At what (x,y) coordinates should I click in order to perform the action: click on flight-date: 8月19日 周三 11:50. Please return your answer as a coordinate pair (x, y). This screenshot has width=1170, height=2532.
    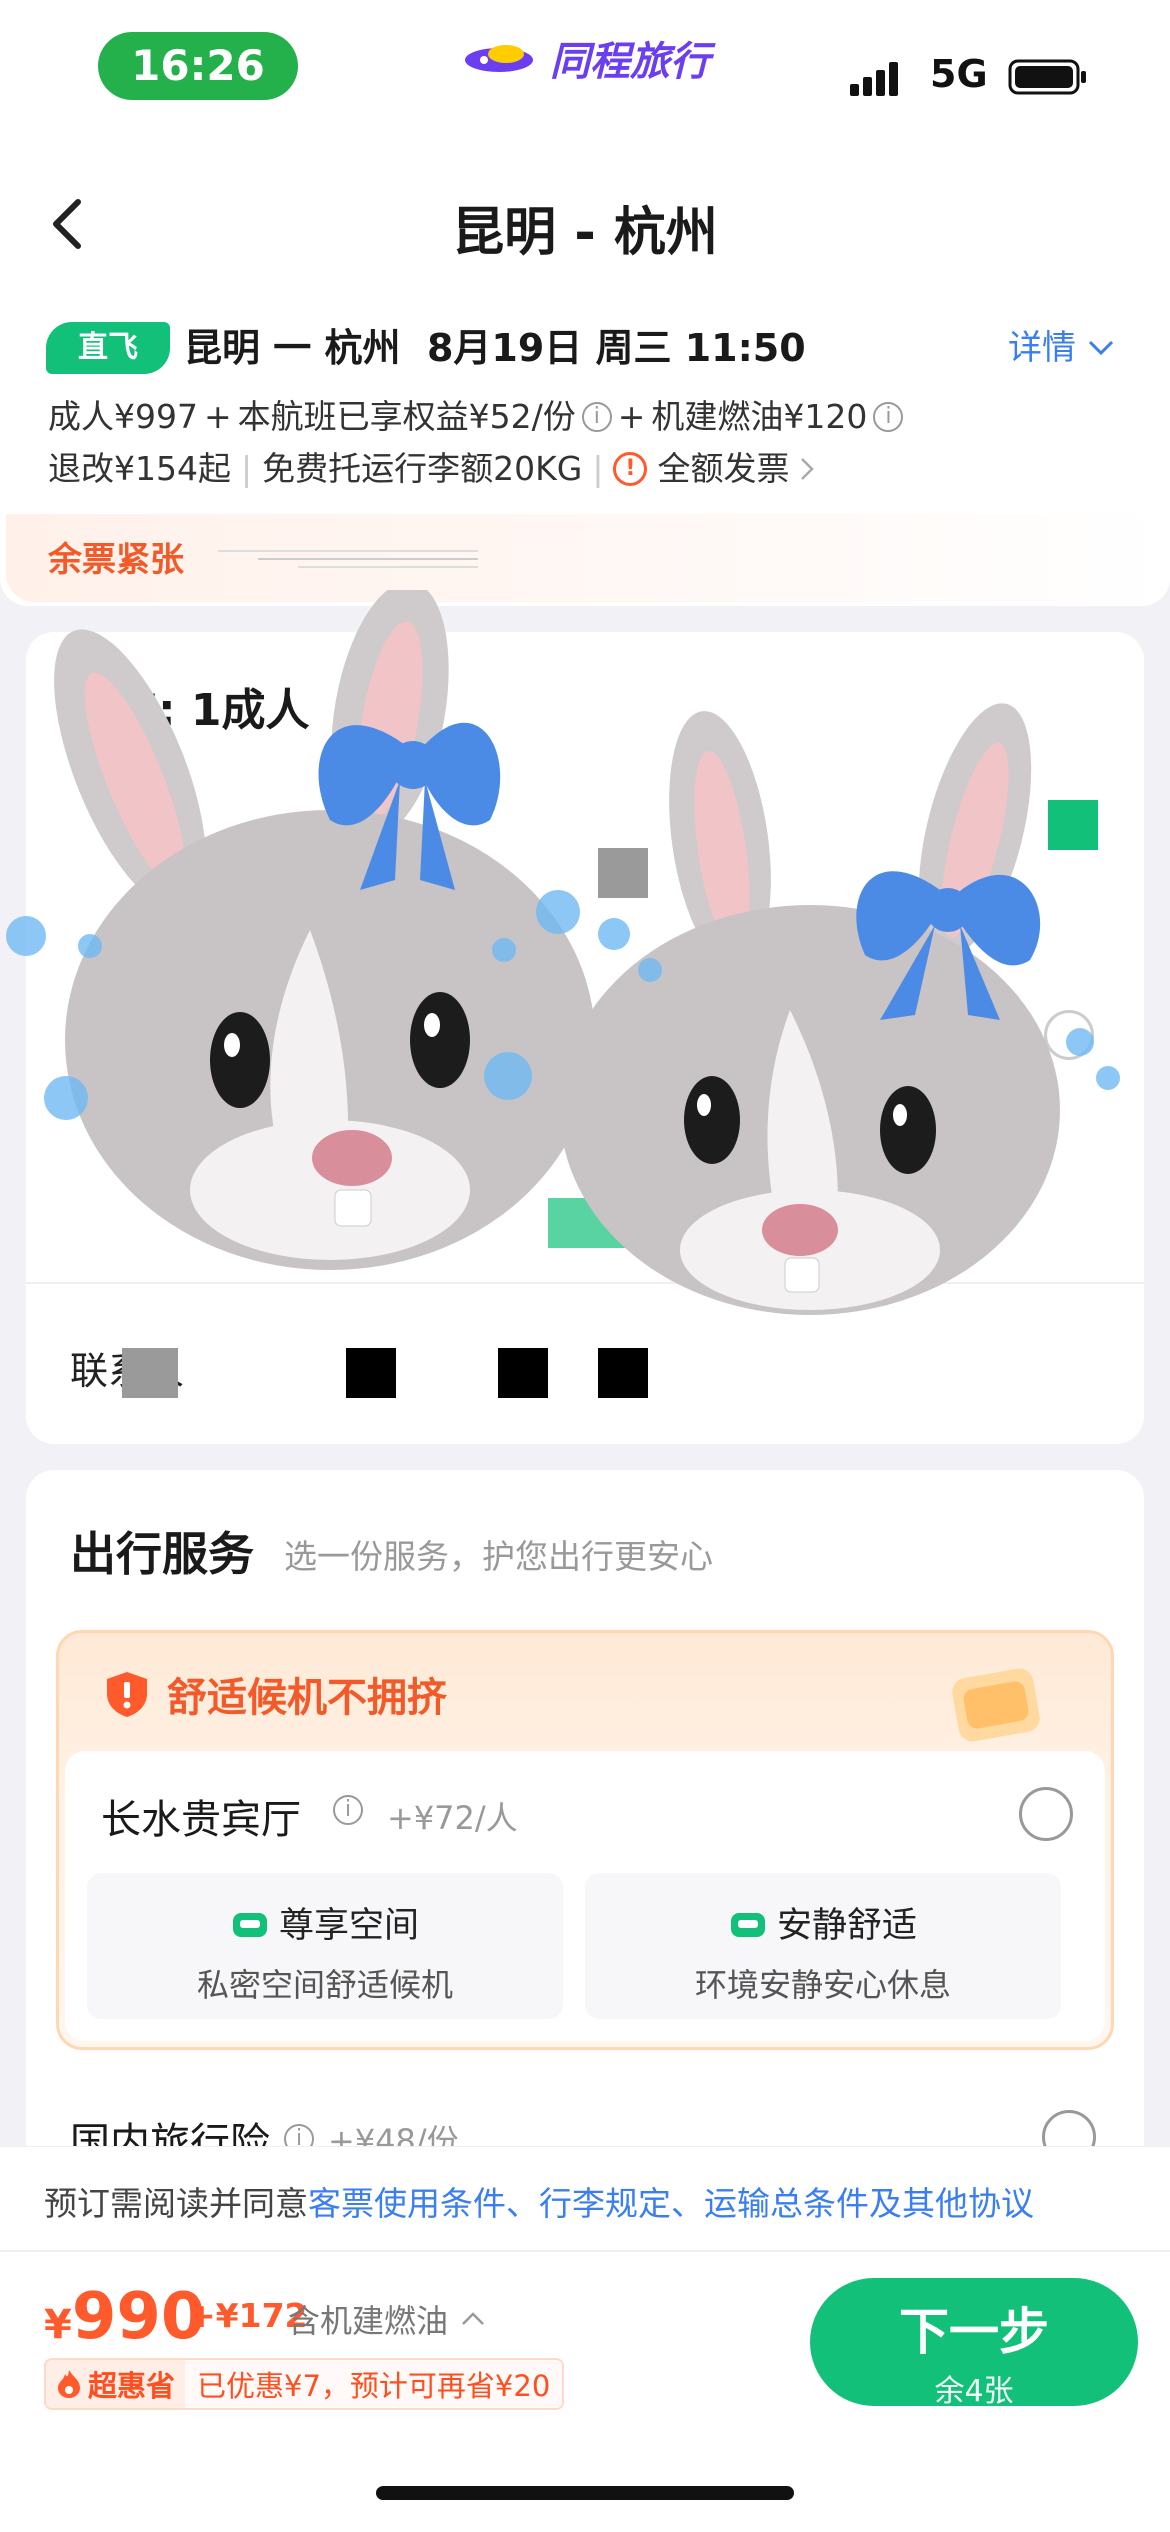
    Looking at the image, I should click on (616, 348).